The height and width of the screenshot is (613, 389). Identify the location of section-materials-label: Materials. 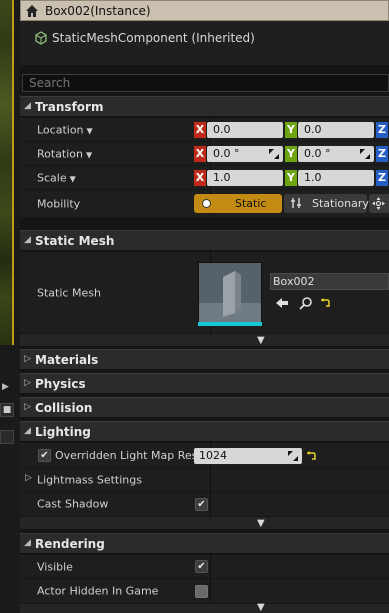
(67, 360).